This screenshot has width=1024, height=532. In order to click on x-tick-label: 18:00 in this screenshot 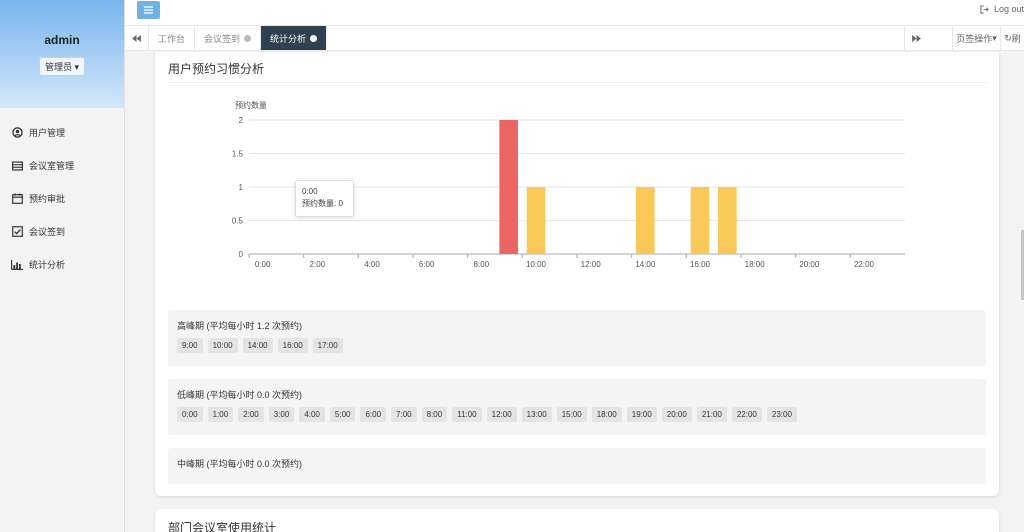, I will do `click(755, 264)`.